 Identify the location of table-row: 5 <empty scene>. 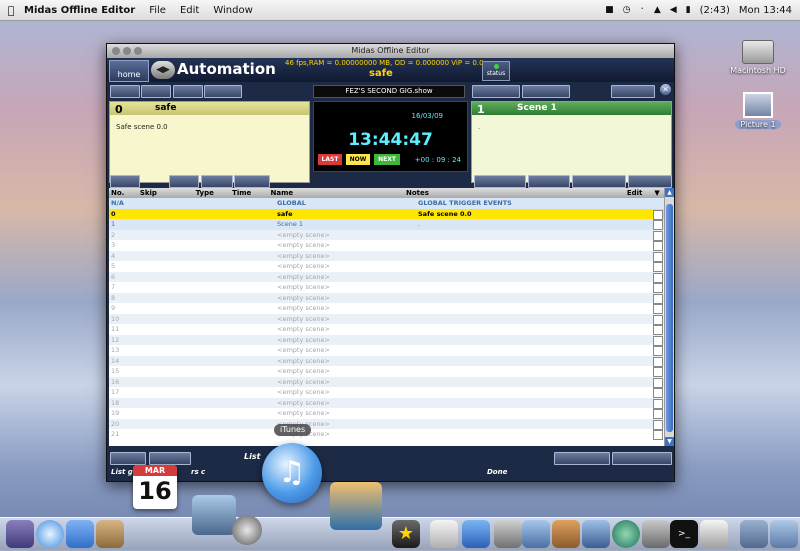
(386, 266).